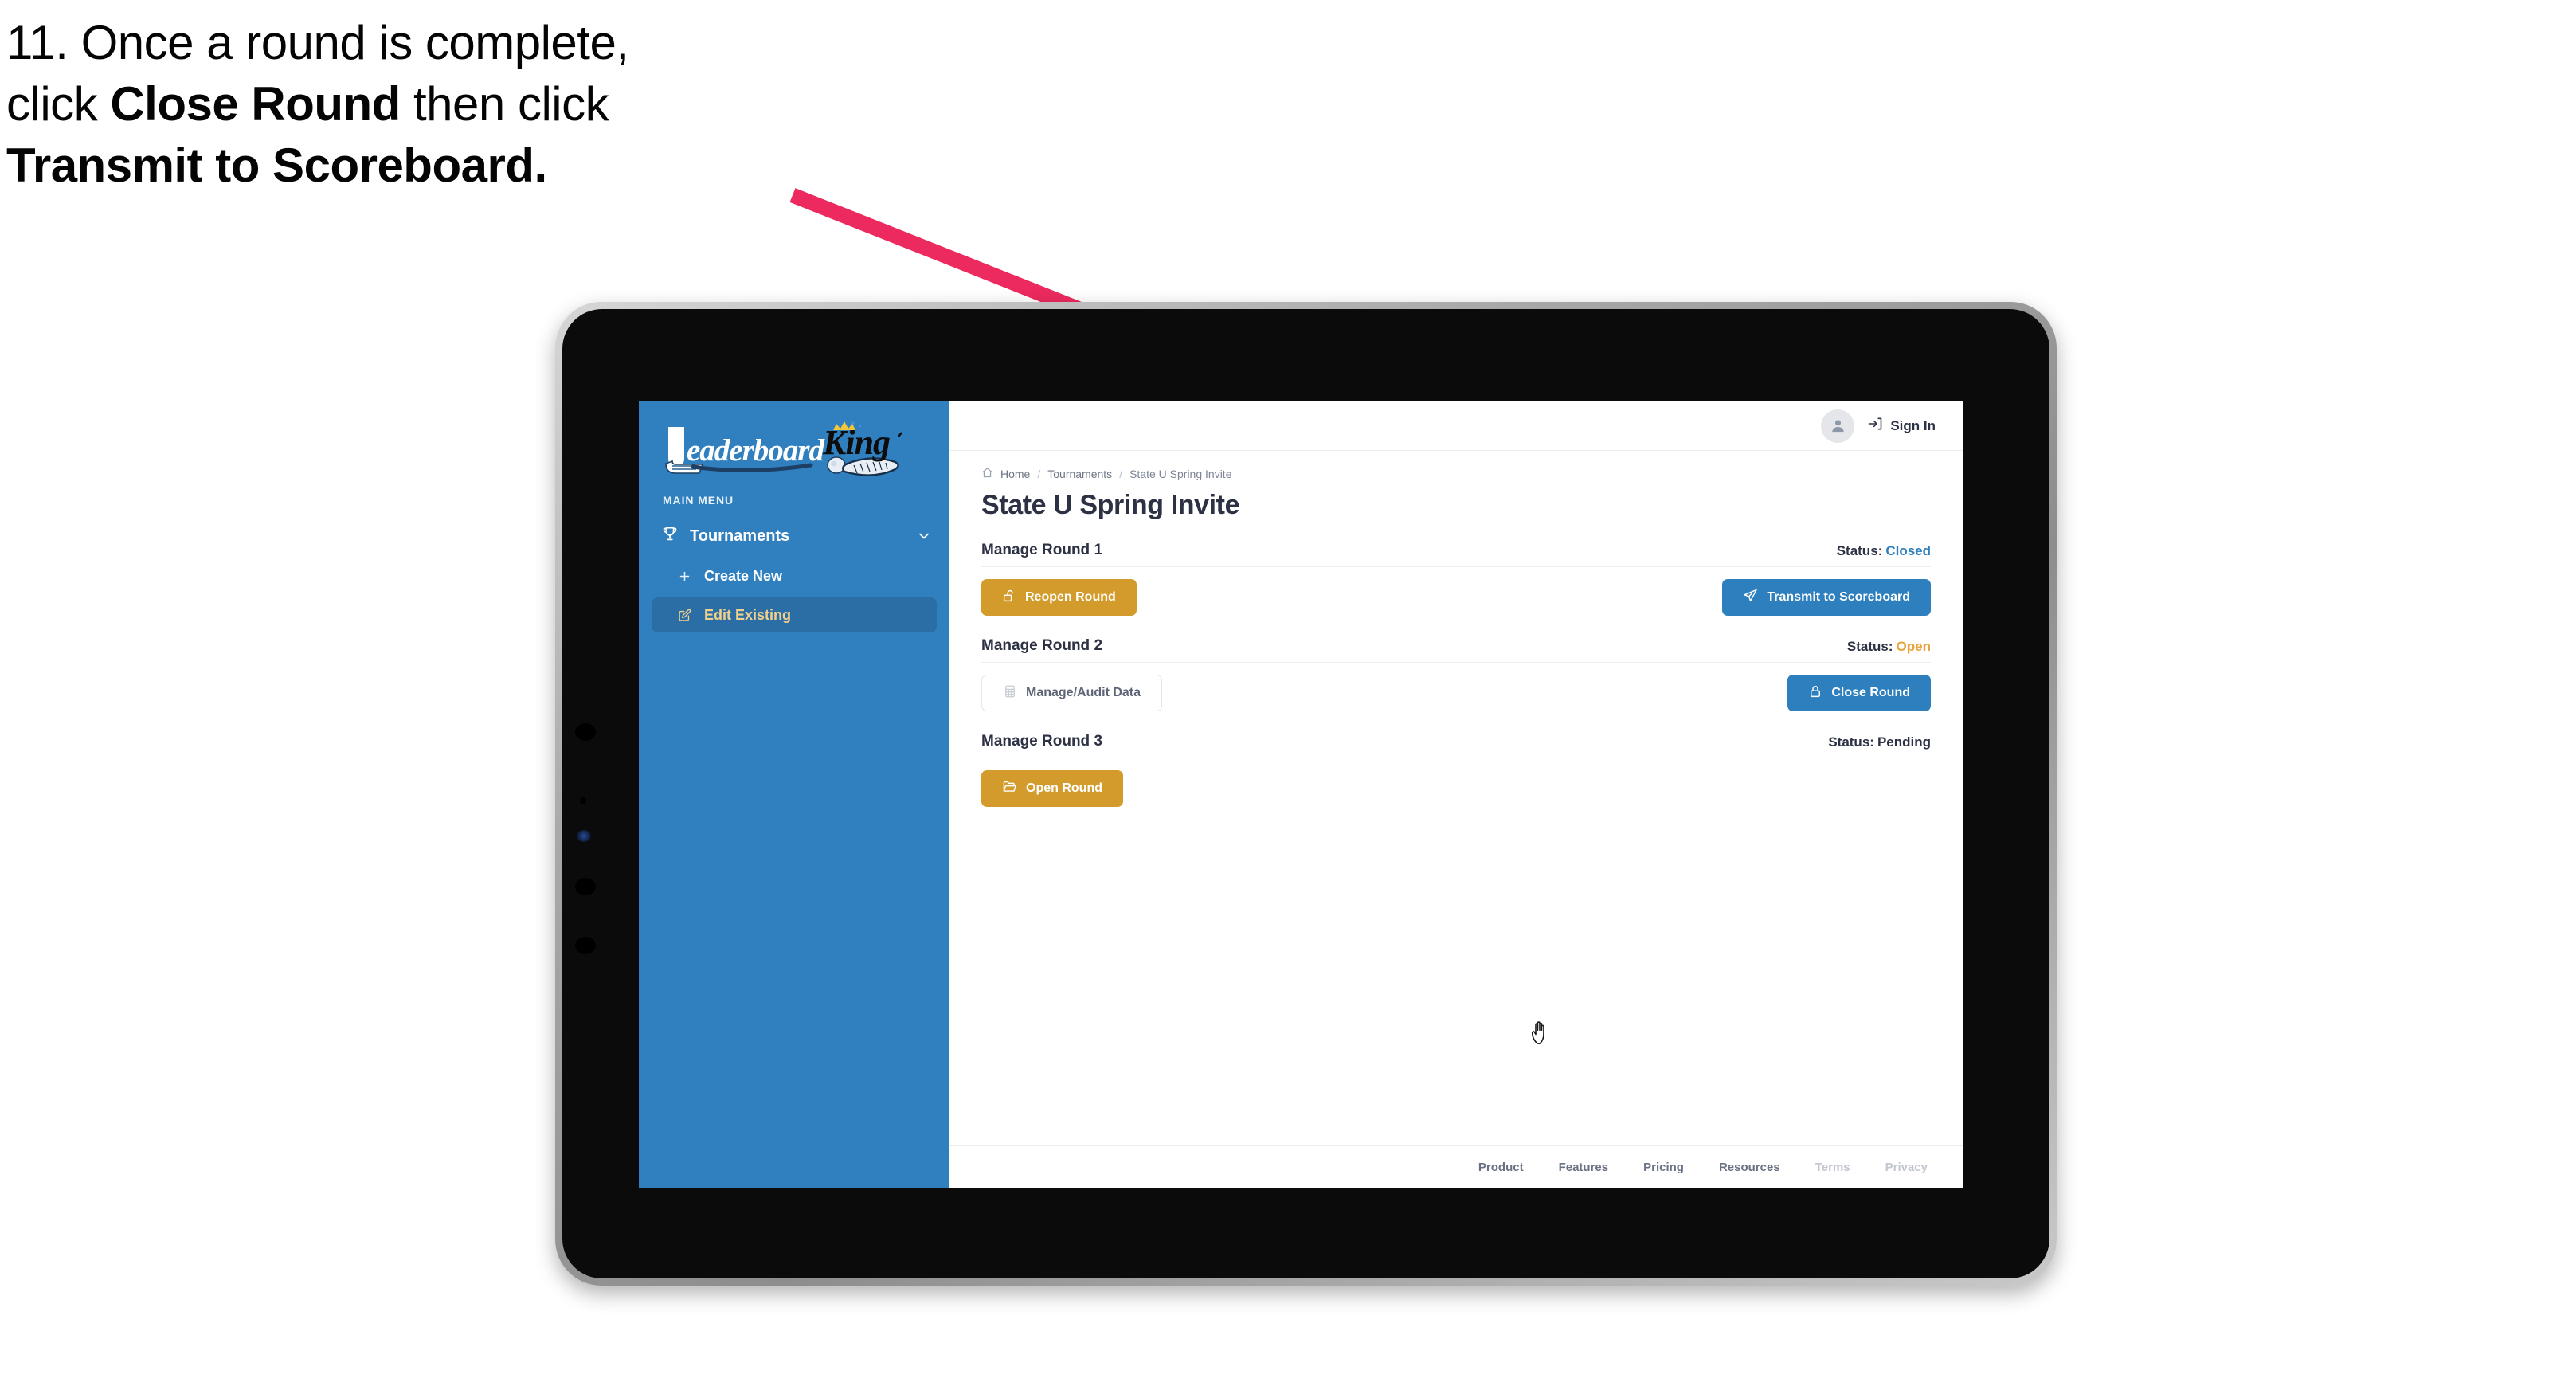 This screenshot has width=2576, height=1386. I want to click on round-1-title: Manage Round 1, so click(1042, 550).